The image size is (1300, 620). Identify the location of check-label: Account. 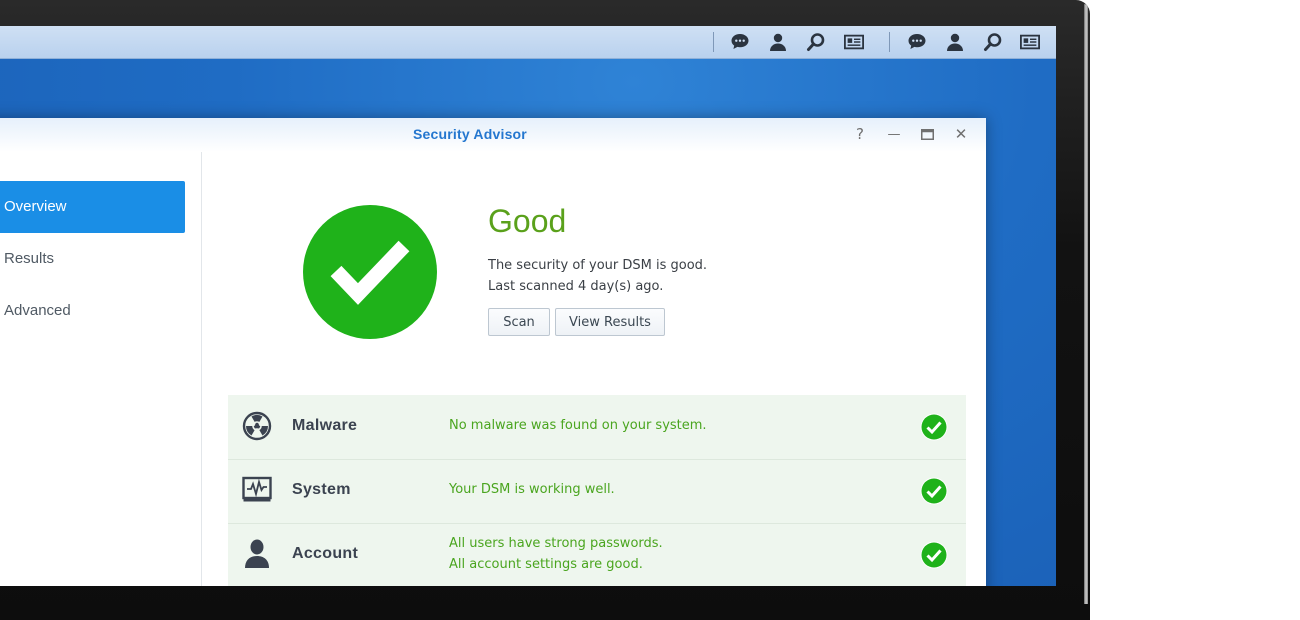
(325, 553).